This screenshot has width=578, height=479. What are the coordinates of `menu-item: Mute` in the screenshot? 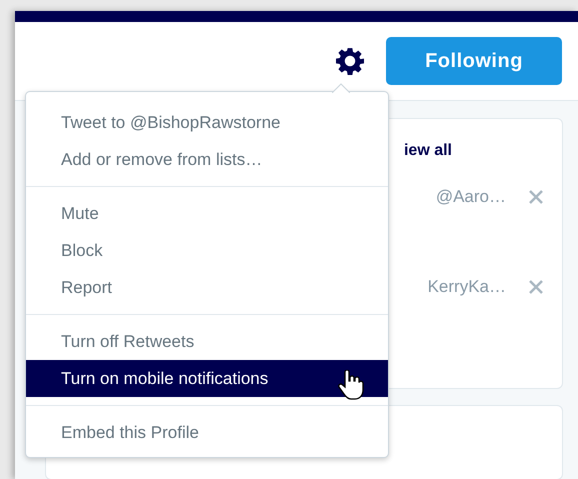 It's located at (207, 213).